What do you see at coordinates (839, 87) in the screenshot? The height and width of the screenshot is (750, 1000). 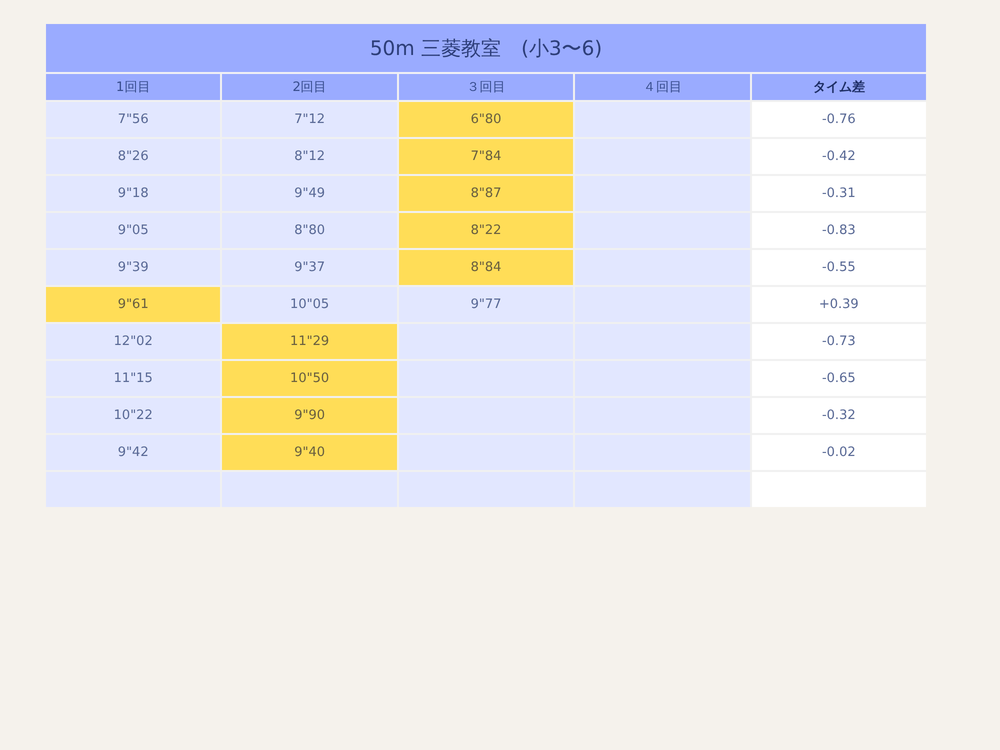 I see `column-header: タイム差` at bounding box center [839, 87].